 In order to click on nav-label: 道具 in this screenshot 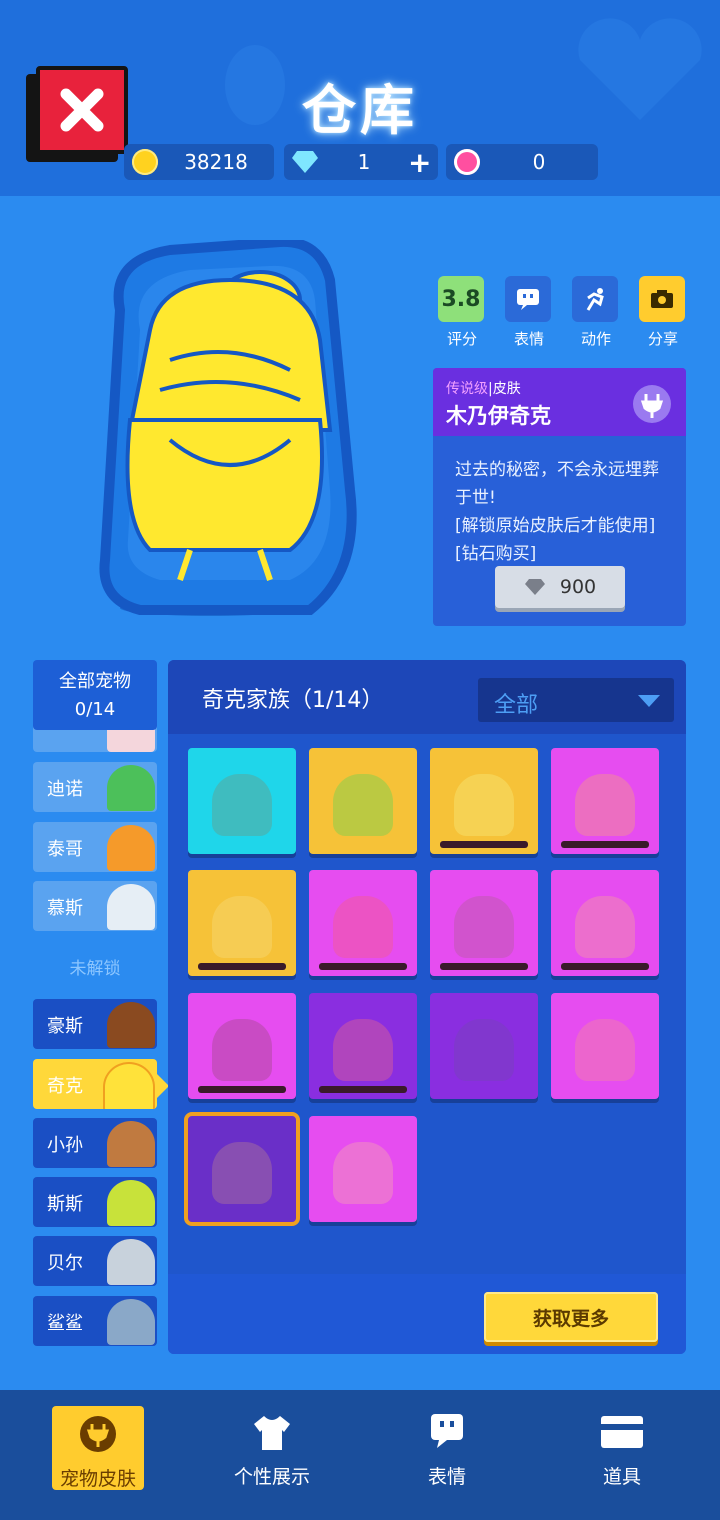, I will do `click(621, 1477)`.